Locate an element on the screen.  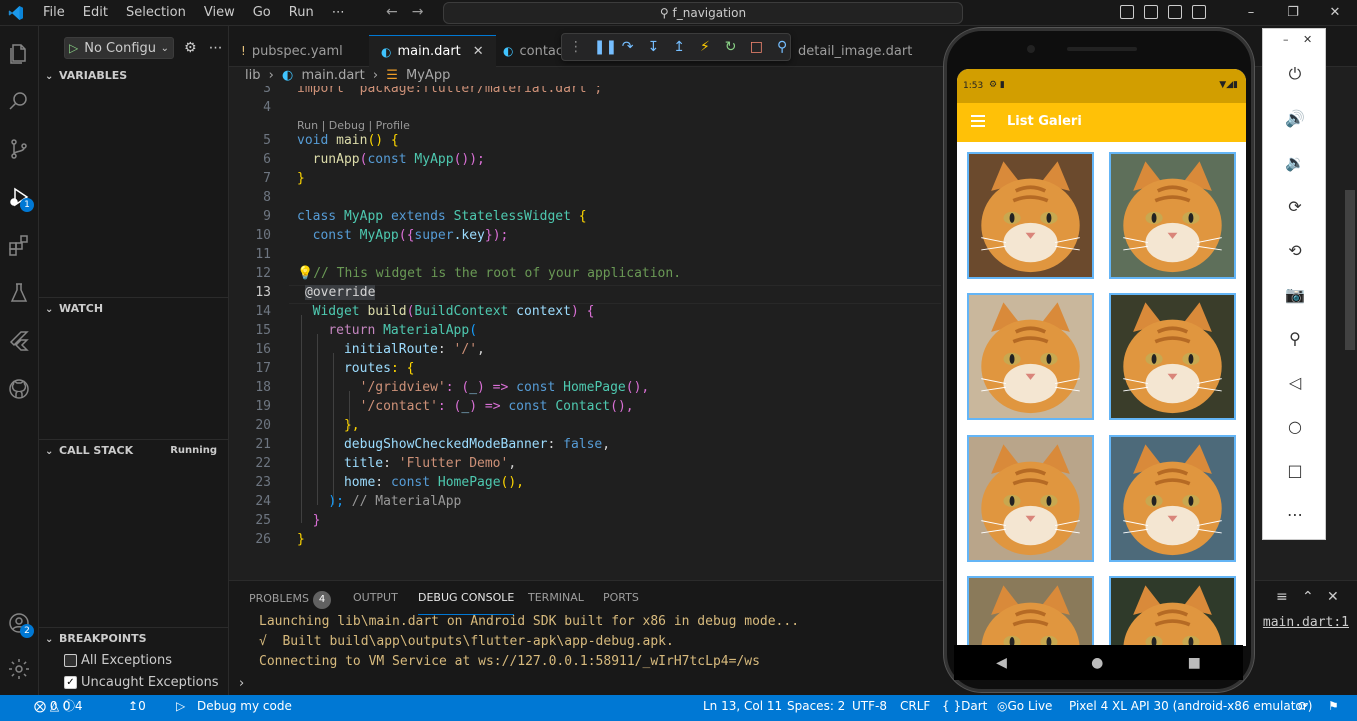
devtools-search-icon: ⚲ is located at coordinates (782, 47).